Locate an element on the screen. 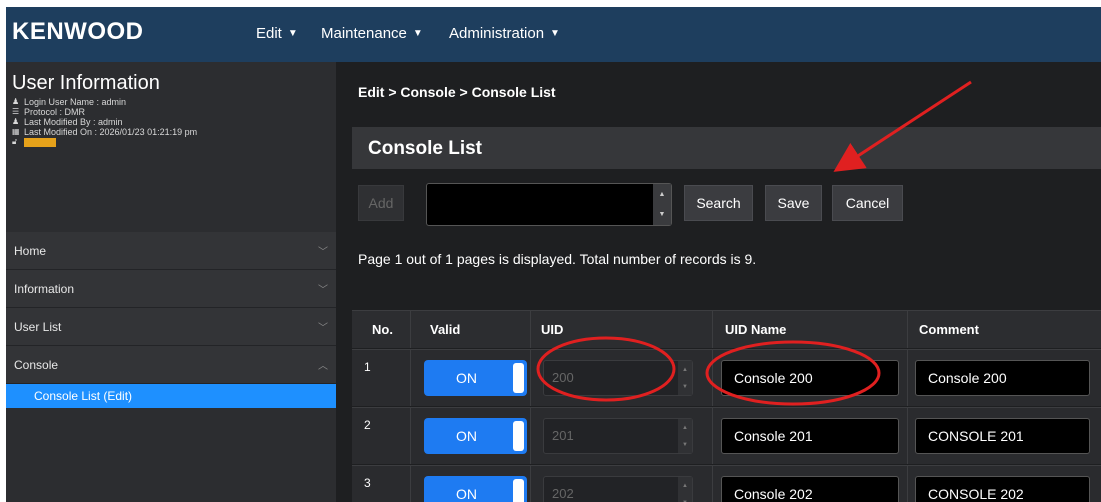 The height and width of the screenshot is (502, 1101). sidebar-item-home: Home ﹀ is located at coordinates (171, 251).